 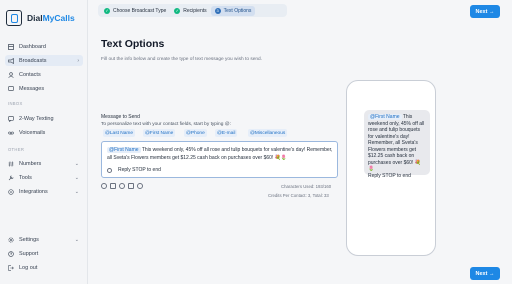 I want to click on step-label: Text Options, so click(x=237, y=10).